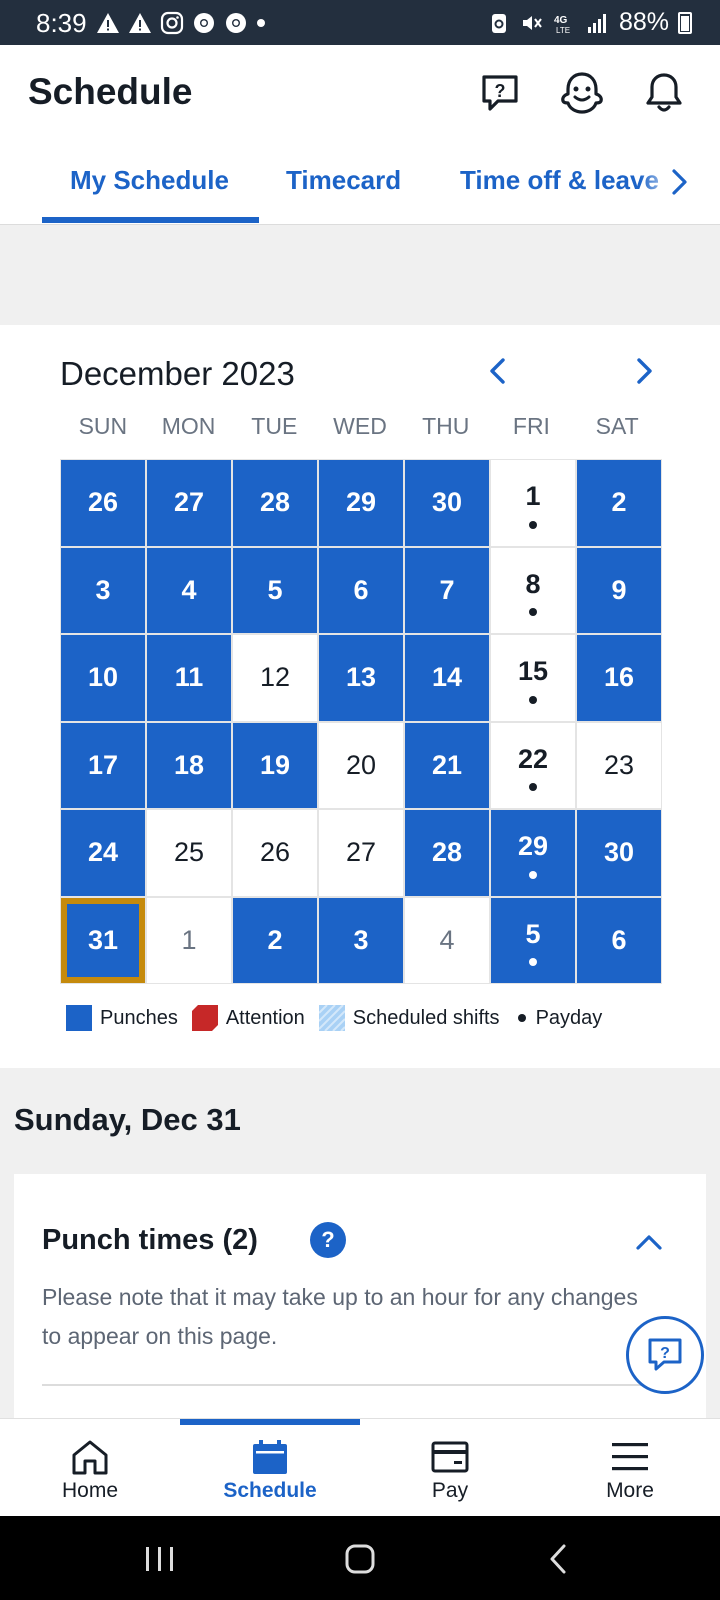 The height and width of the screenshot is (1600, 720). What do you see at coordinates (150, 220) in the screenshot?
I see `active-tab-indicator` at bounding box center [150, 220].